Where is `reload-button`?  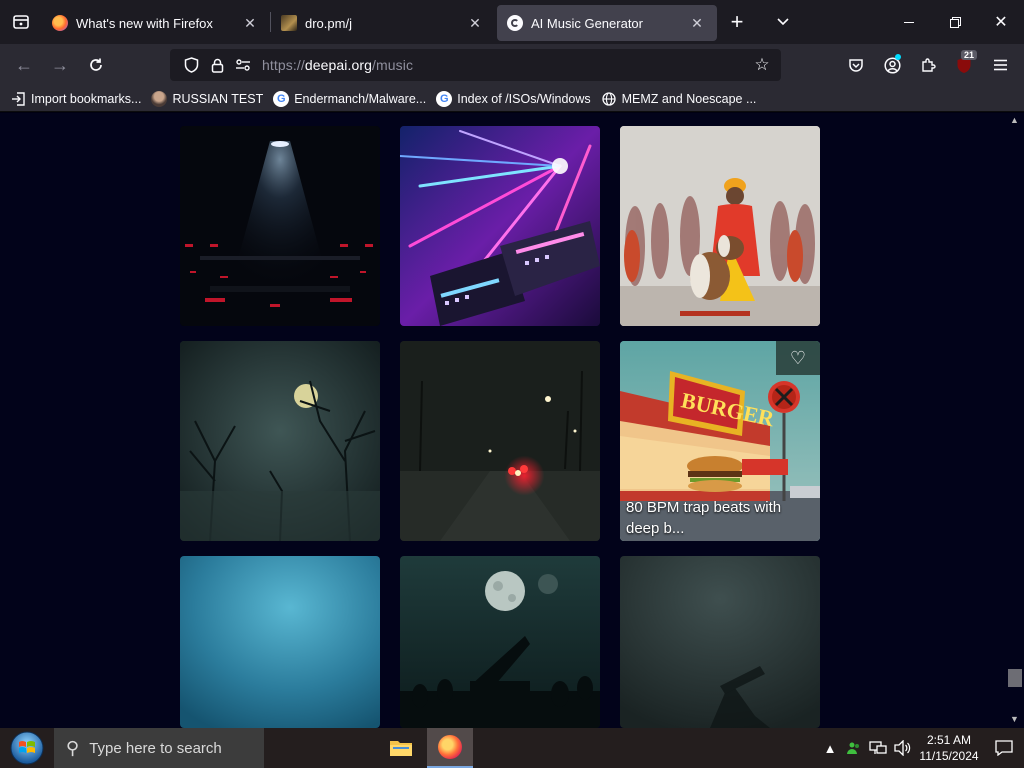
reload-button is located at coordinates (96, 65).